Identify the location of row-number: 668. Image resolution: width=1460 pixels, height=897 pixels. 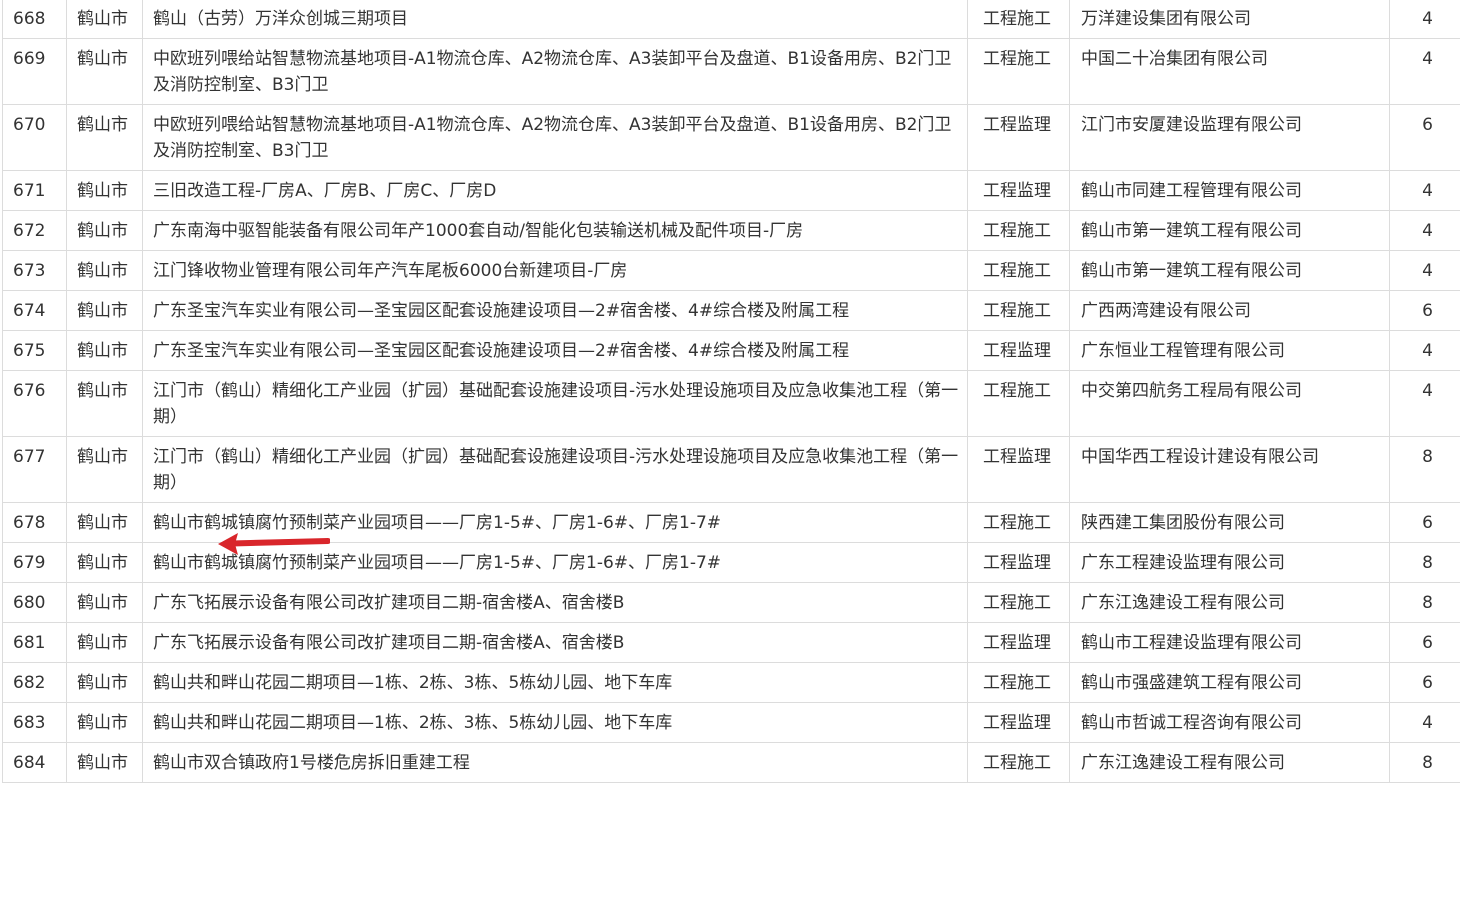
(34, 19).